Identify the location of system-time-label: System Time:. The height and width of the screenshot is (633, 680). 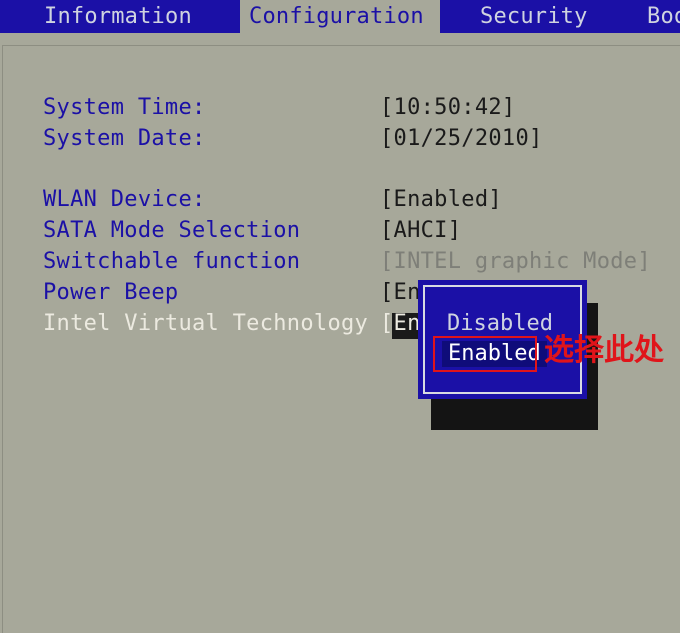
(124, 107).